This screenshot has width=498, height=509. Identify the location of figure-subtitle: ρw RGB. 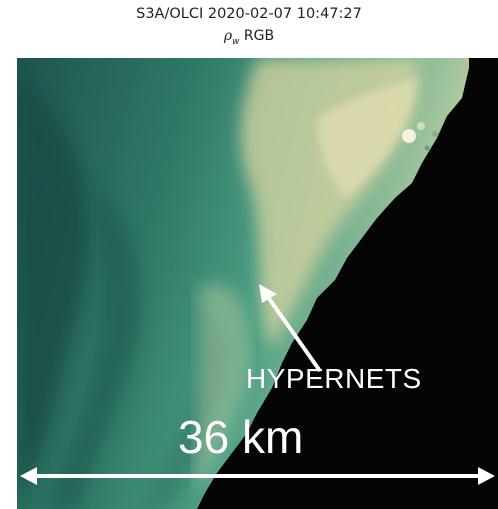
(249, 37).